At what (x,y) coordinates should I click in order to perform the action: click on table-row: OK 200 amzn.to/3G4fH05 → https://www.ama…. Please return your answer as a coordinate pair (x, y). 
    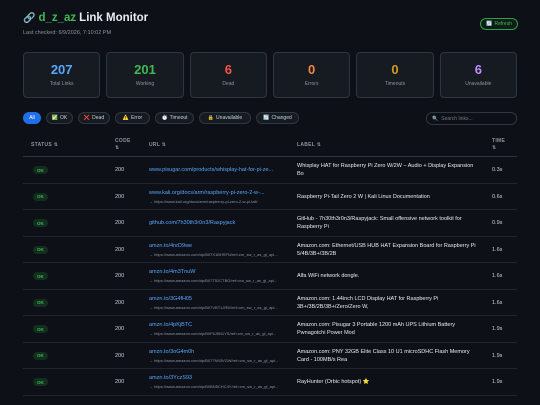
    Looking at the image, I should click on (270, 303).